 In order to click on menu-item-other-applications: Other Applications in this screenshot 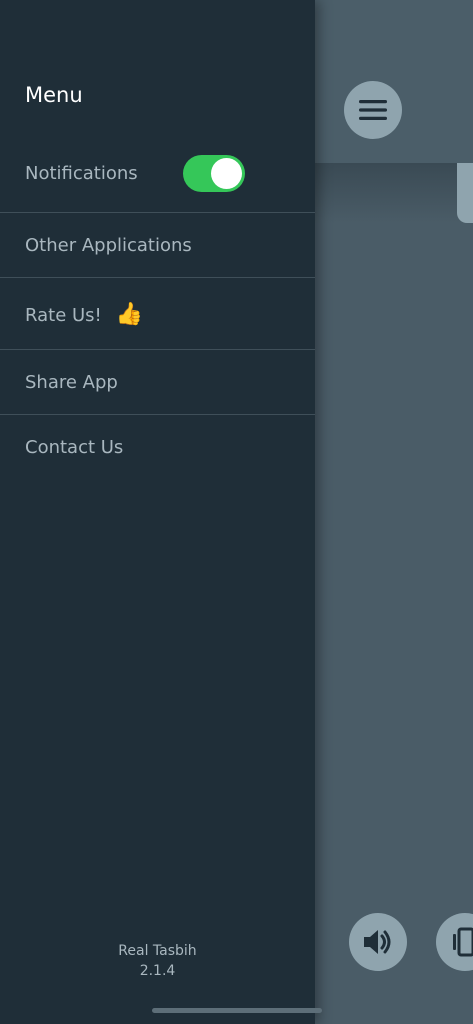, I will do `click(157, 245)`.